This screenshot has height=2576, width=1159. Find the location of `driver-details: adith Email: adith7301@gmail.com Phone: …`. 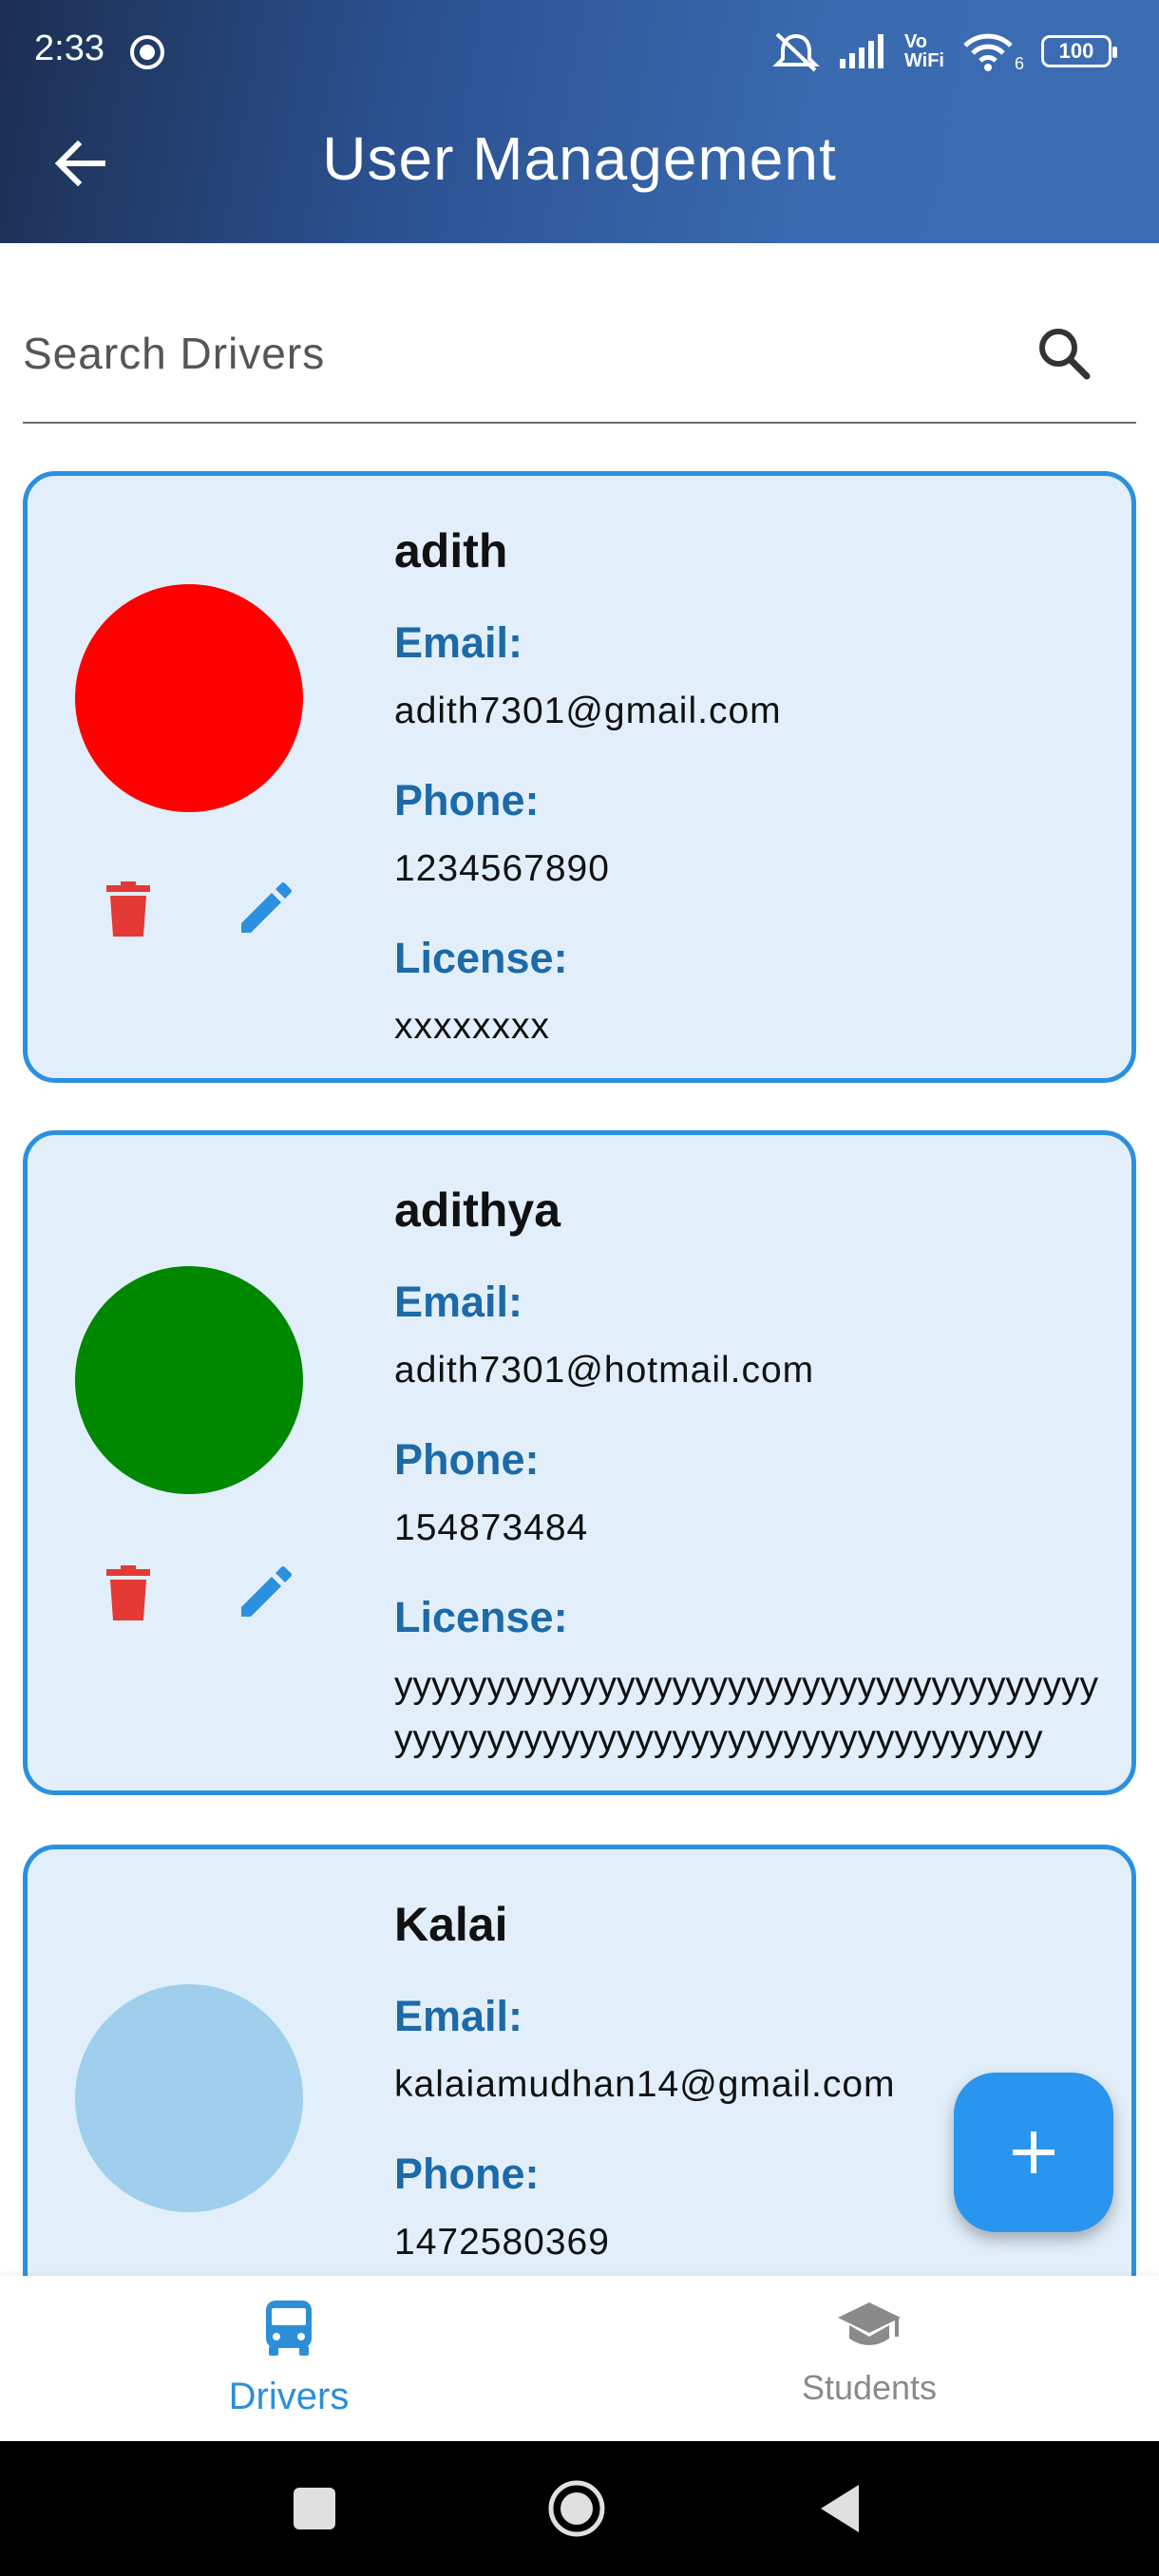

driver-details: adith Email: adith7301@gmail.com Phone: … is located at coordinates (755, 807).